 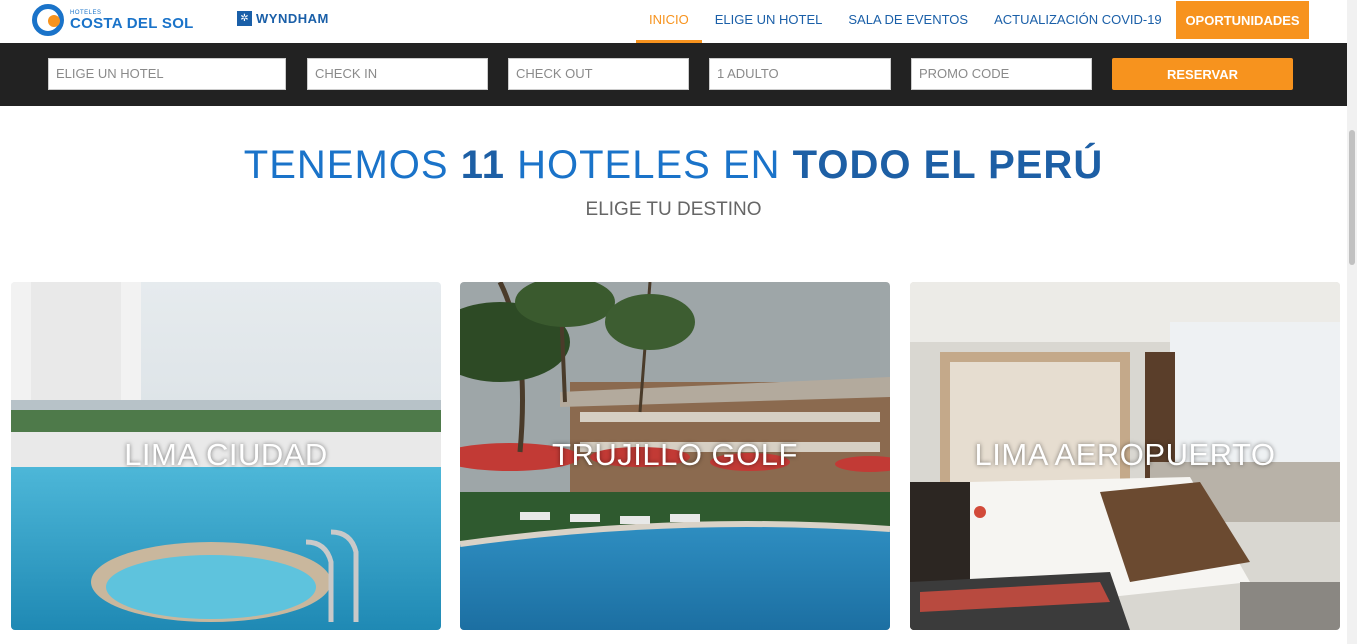 I want to click on headline-region: TODO EL PERÚ, so click(x=948, y=165).